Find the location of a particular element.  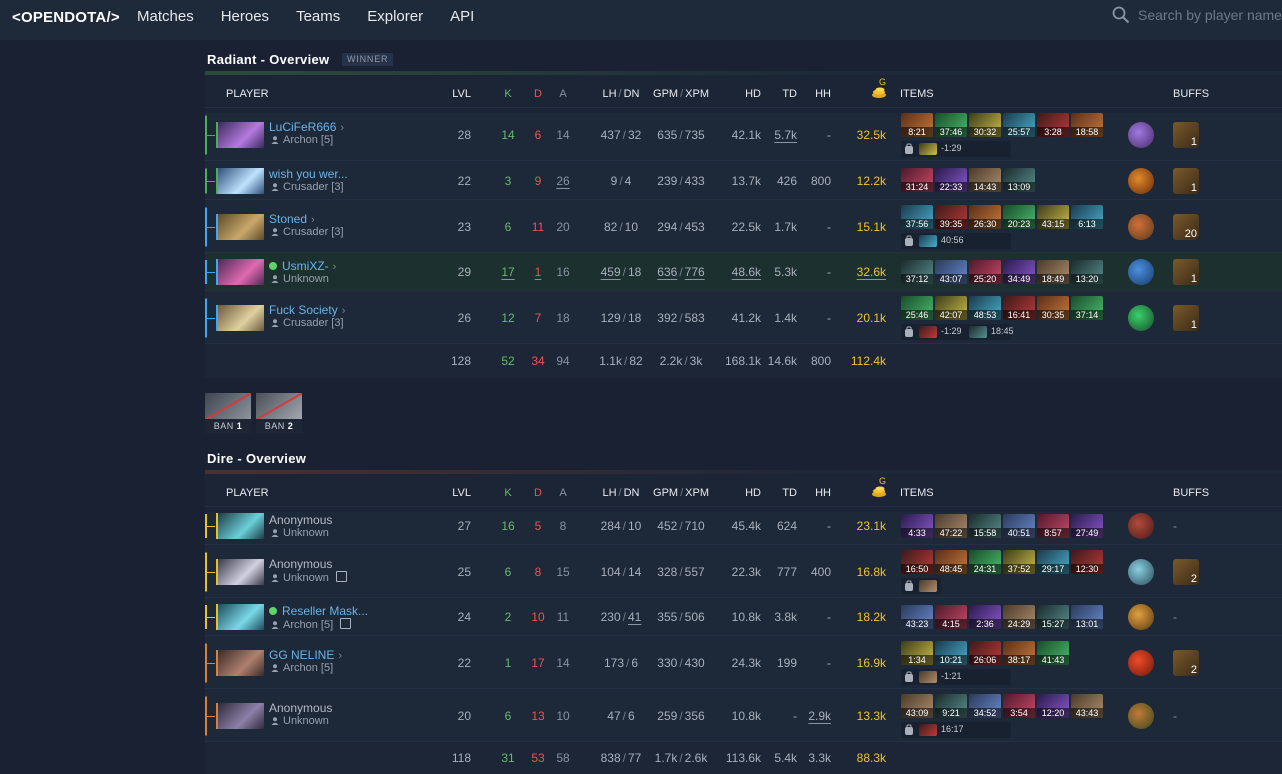

item-slot: 16:50 is located at coordinates (917, 562).